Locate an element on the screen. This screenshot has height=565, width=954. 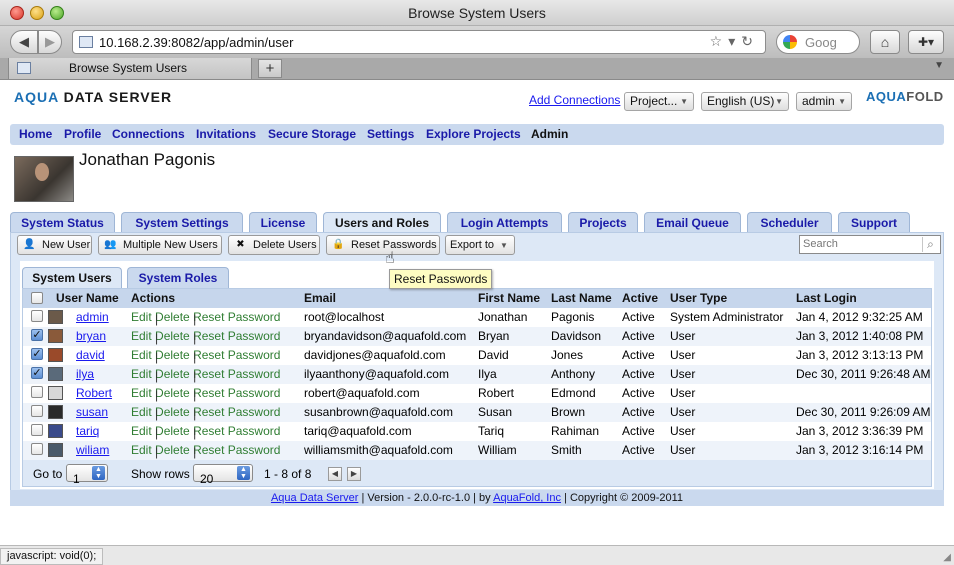
chevron-down-icon: ▾ is located at coordinates (734, 41).